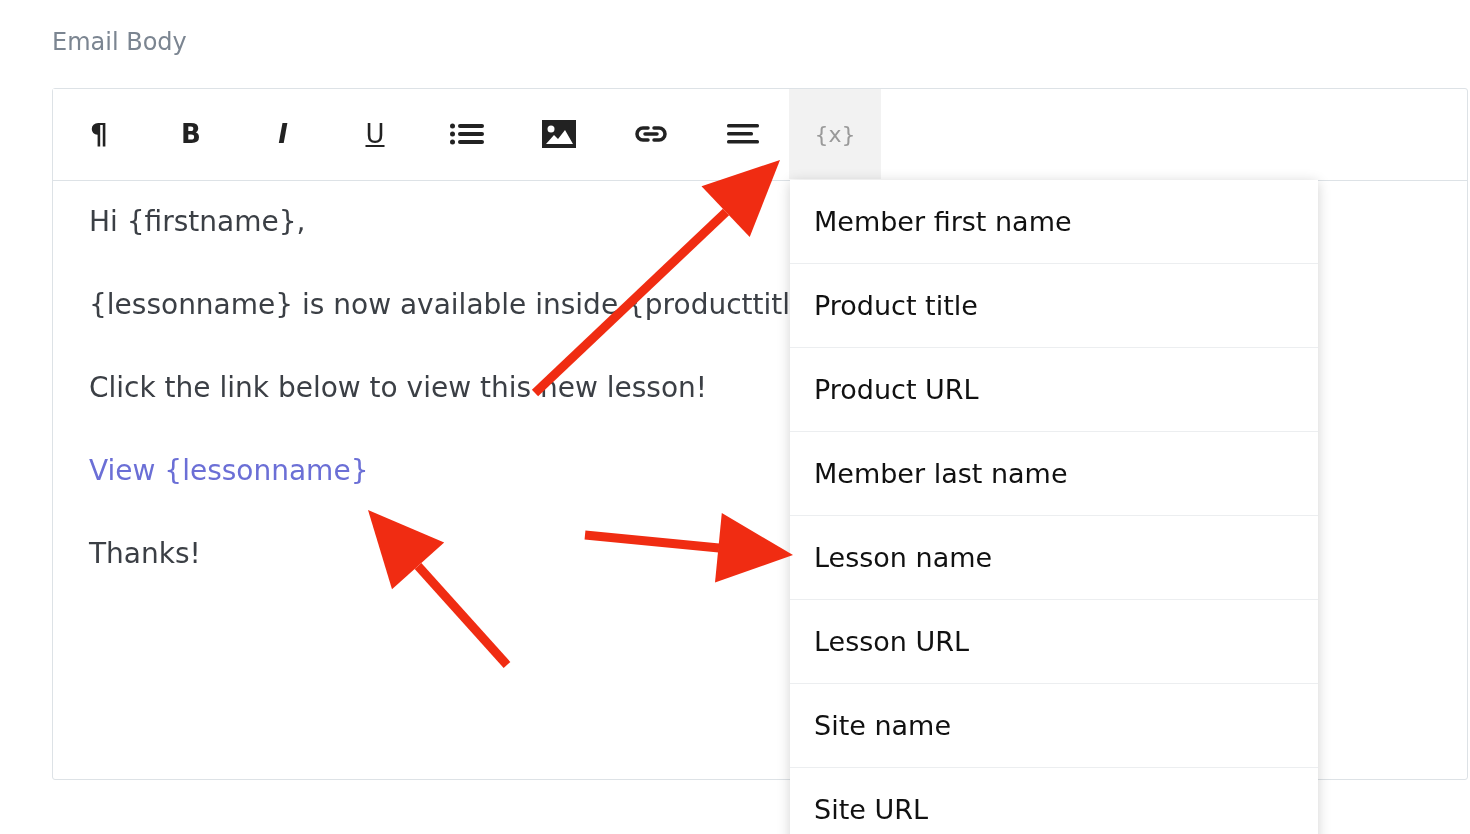 This screenshot has height=834, width=1470. Describe the element at coordinates (559, 134) in the screenshot. I see `image-icon` at that location.